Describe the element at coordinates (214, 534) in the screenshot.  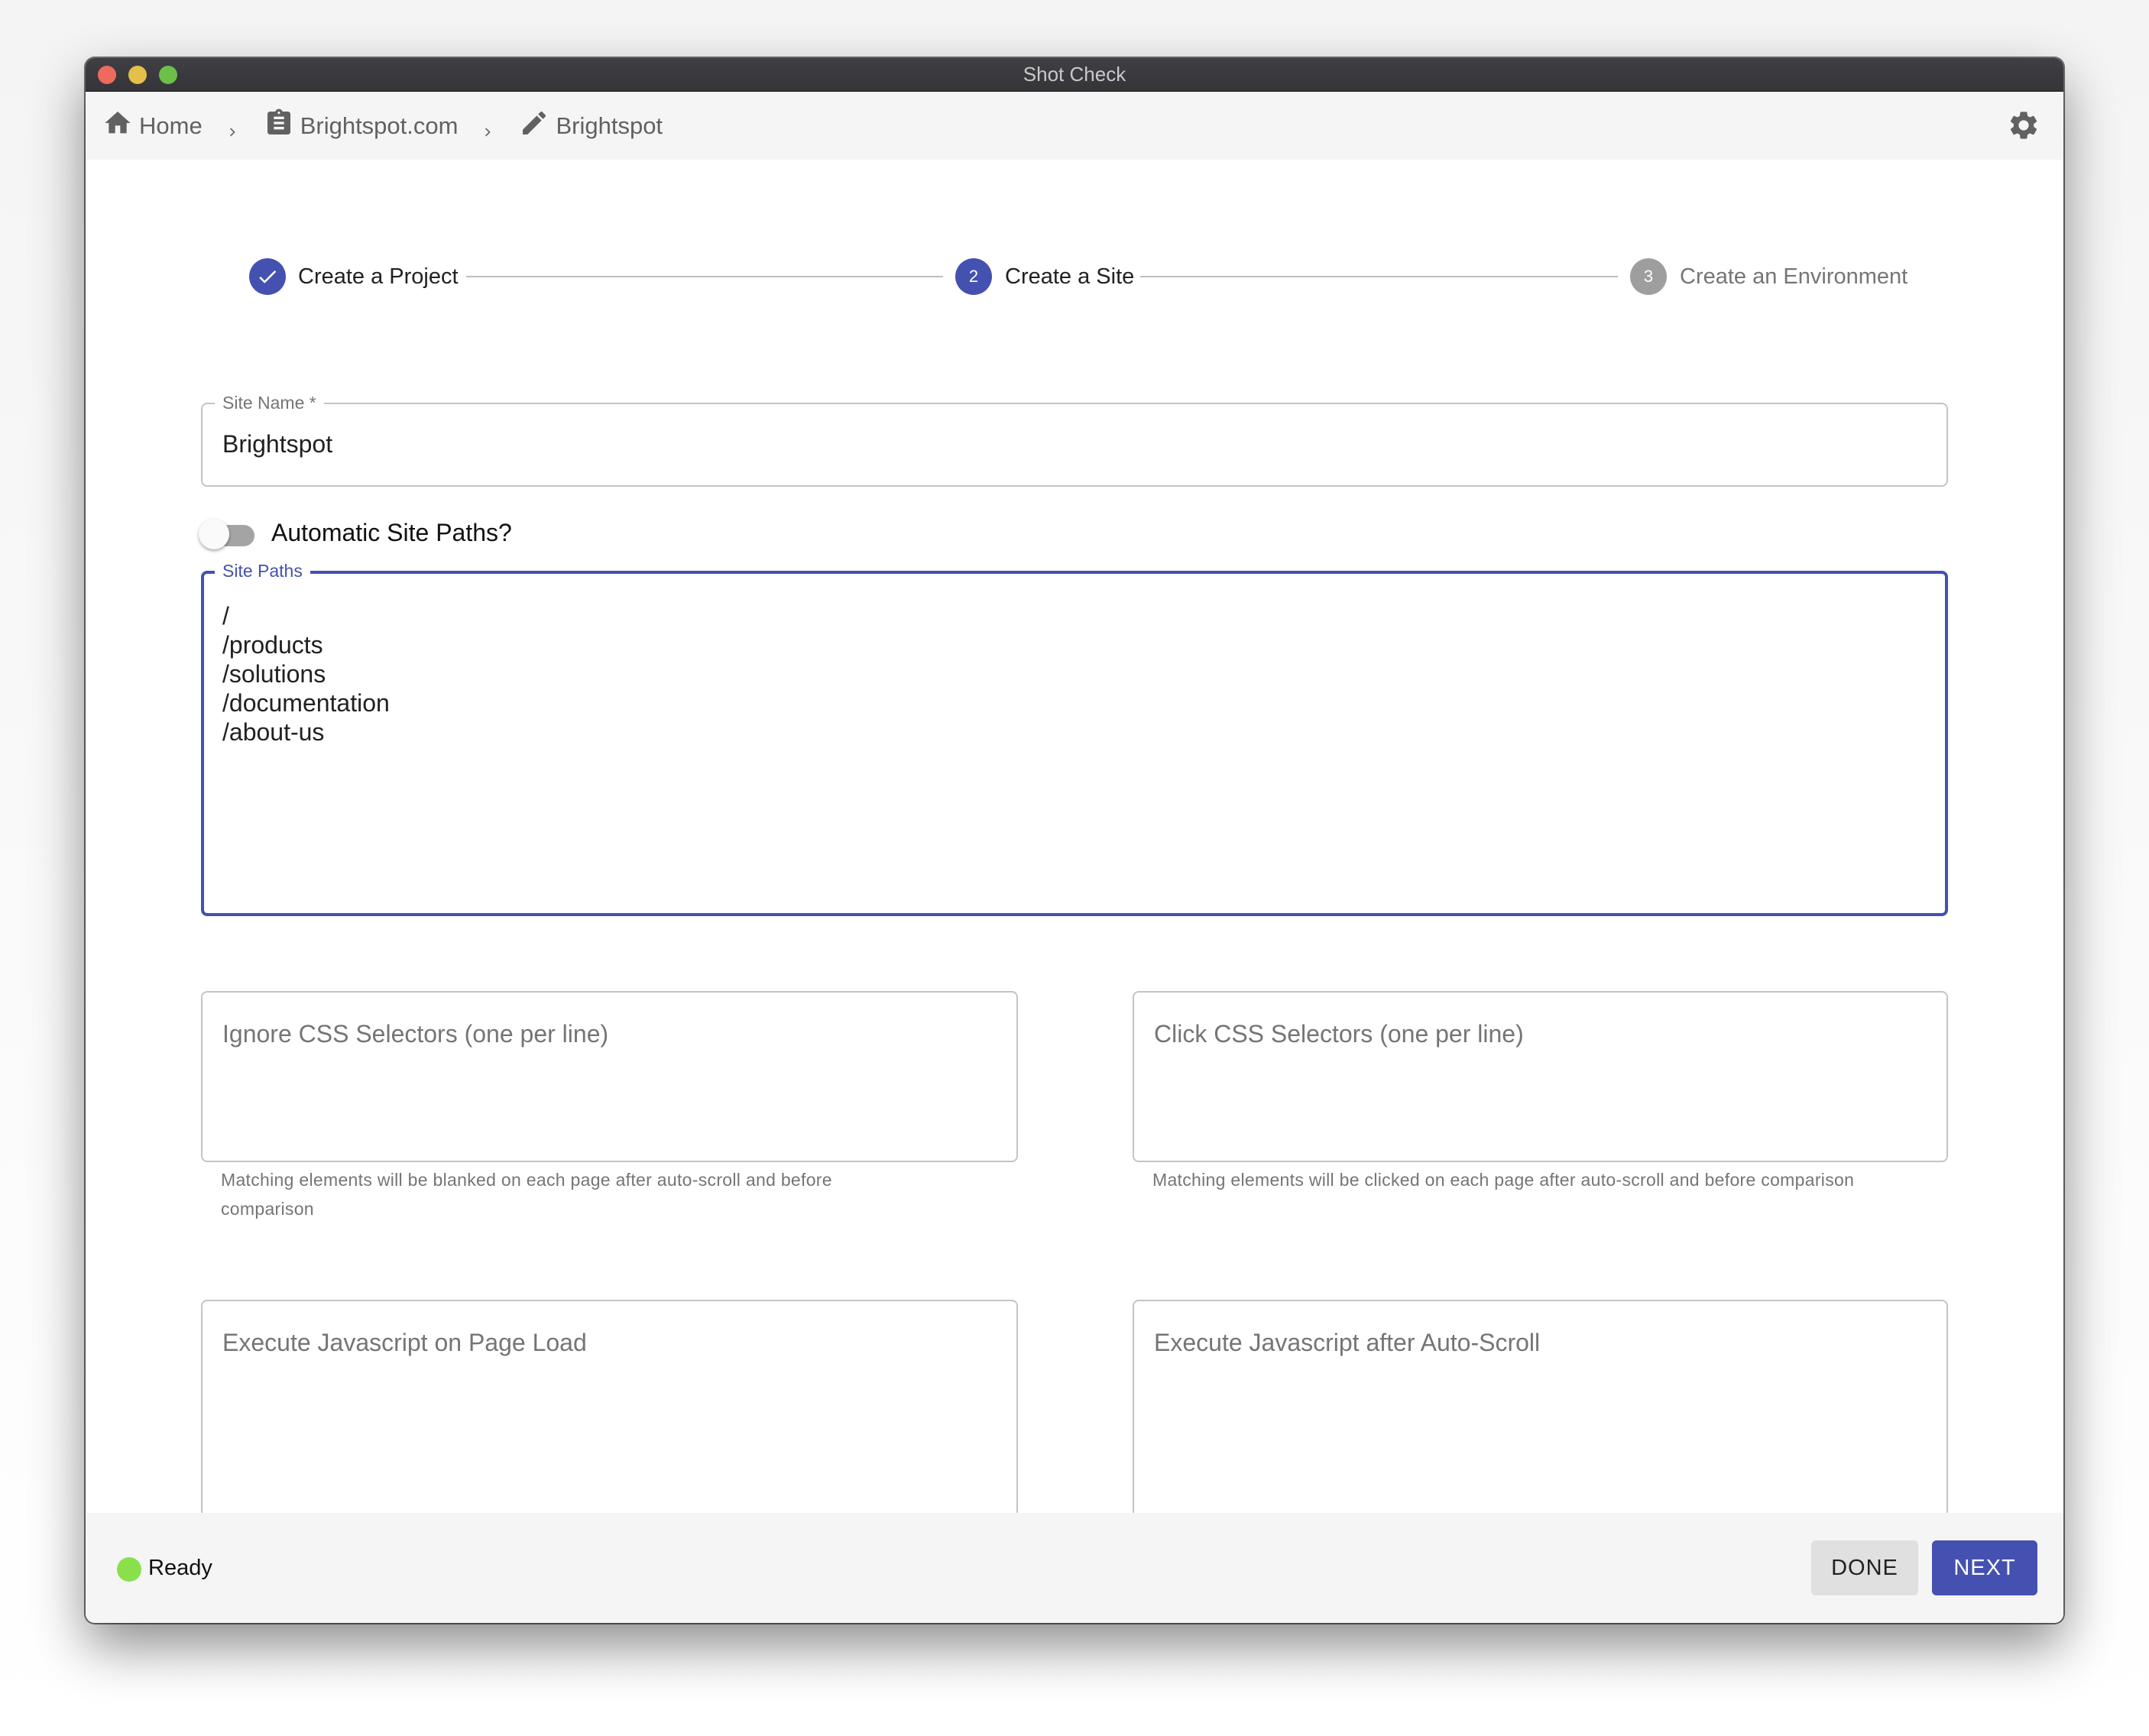
I see `toggle-thumb` at that location.